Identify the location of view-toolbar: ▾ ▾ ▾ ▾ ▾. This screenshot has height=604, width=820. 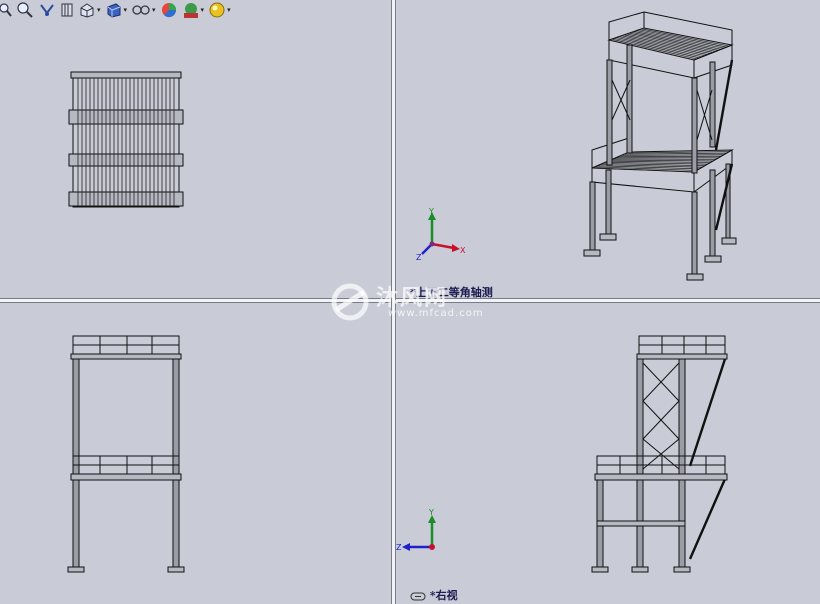
(135, 10).